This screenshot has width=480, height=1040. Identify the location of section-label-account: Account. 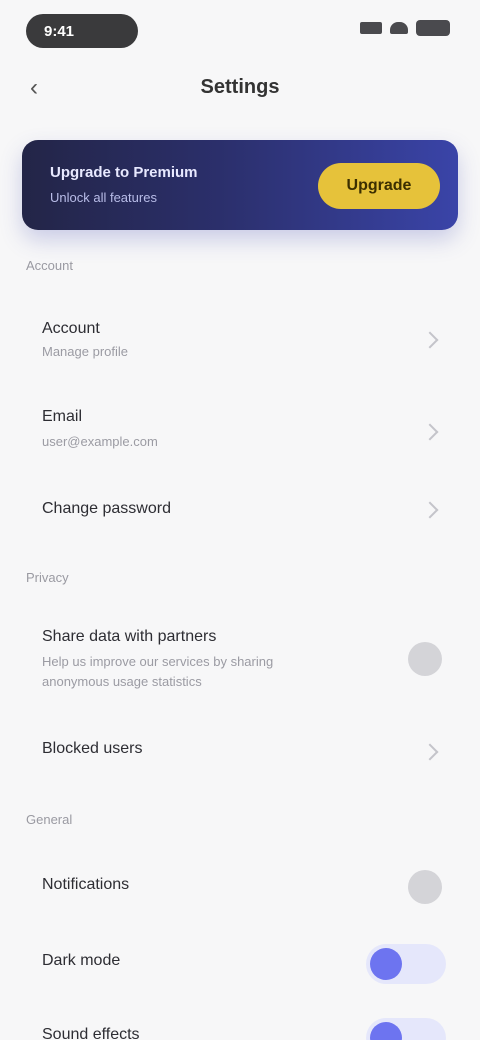
(49, 265).